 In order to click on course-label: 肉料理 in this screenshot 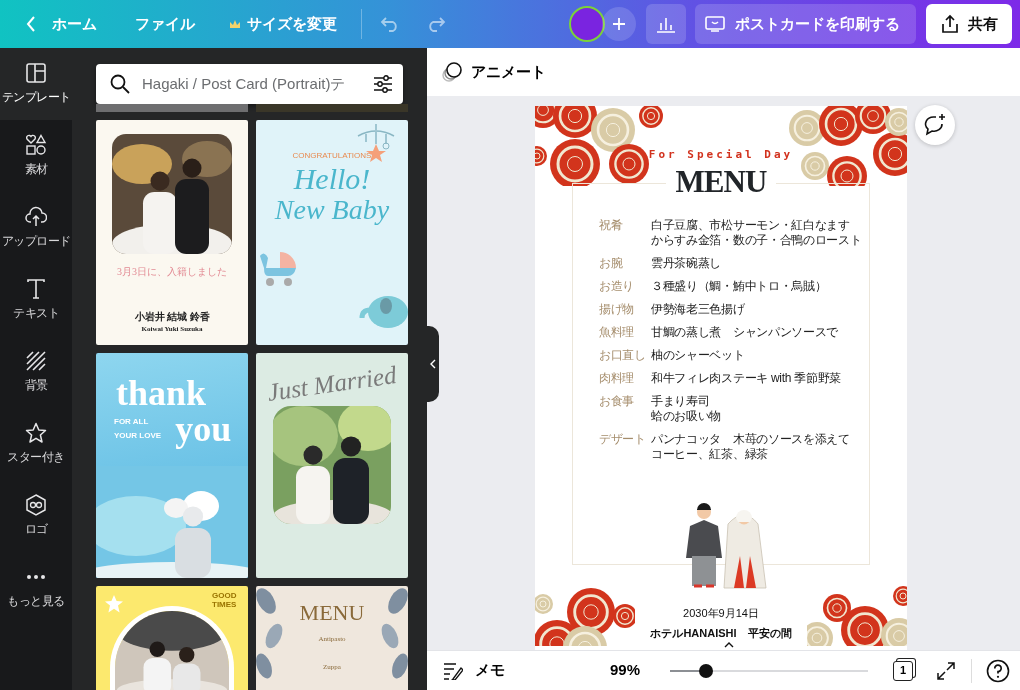, I will do `click(617, 378)`.